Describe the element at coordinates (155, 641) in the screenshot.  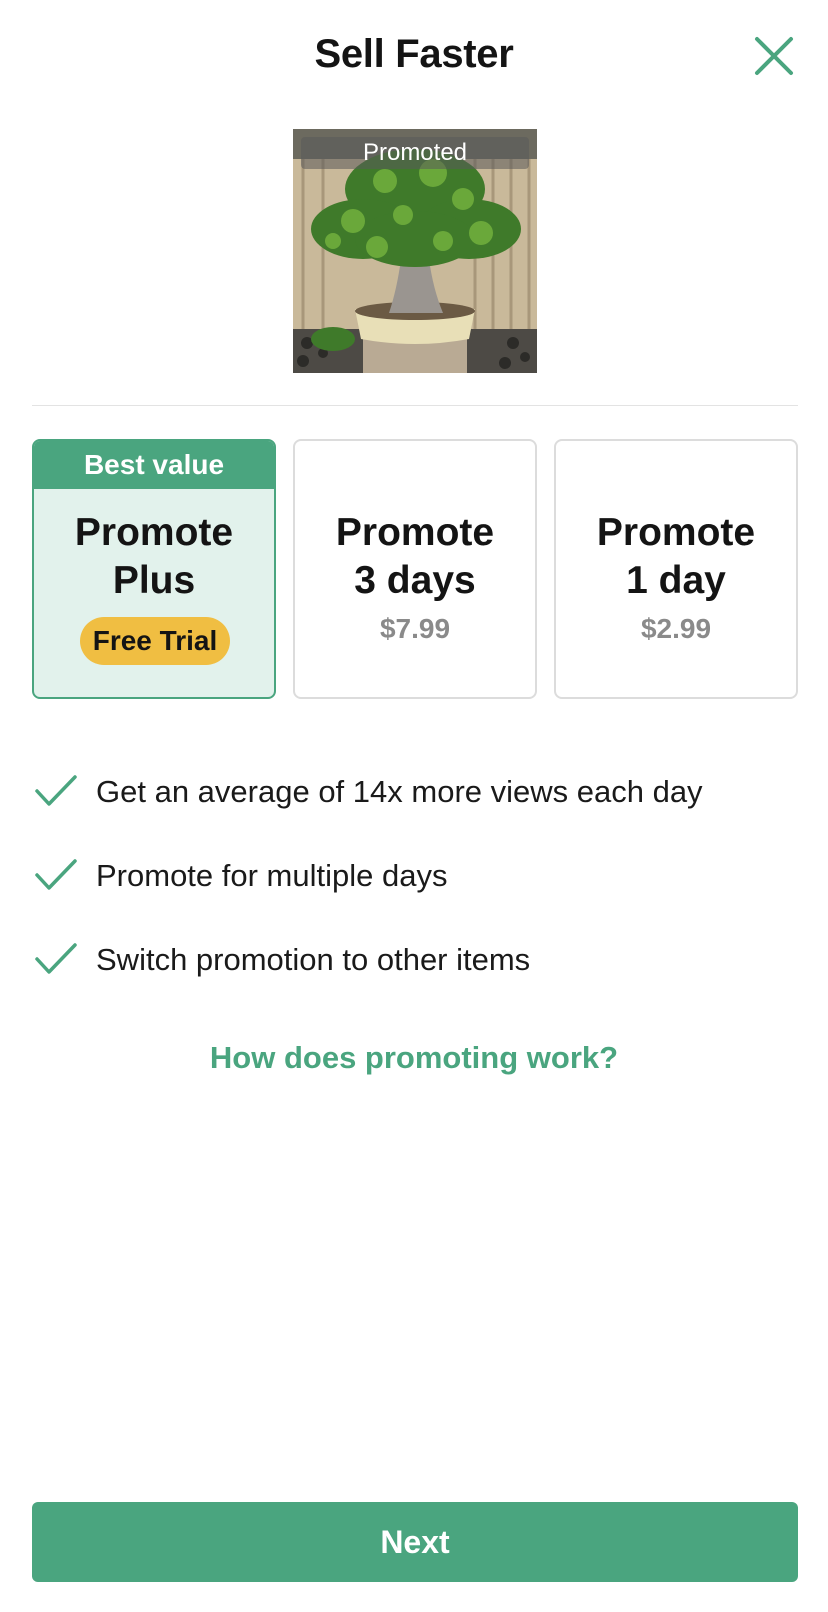
I see `free-trial-pill: Free Trial` at that location.